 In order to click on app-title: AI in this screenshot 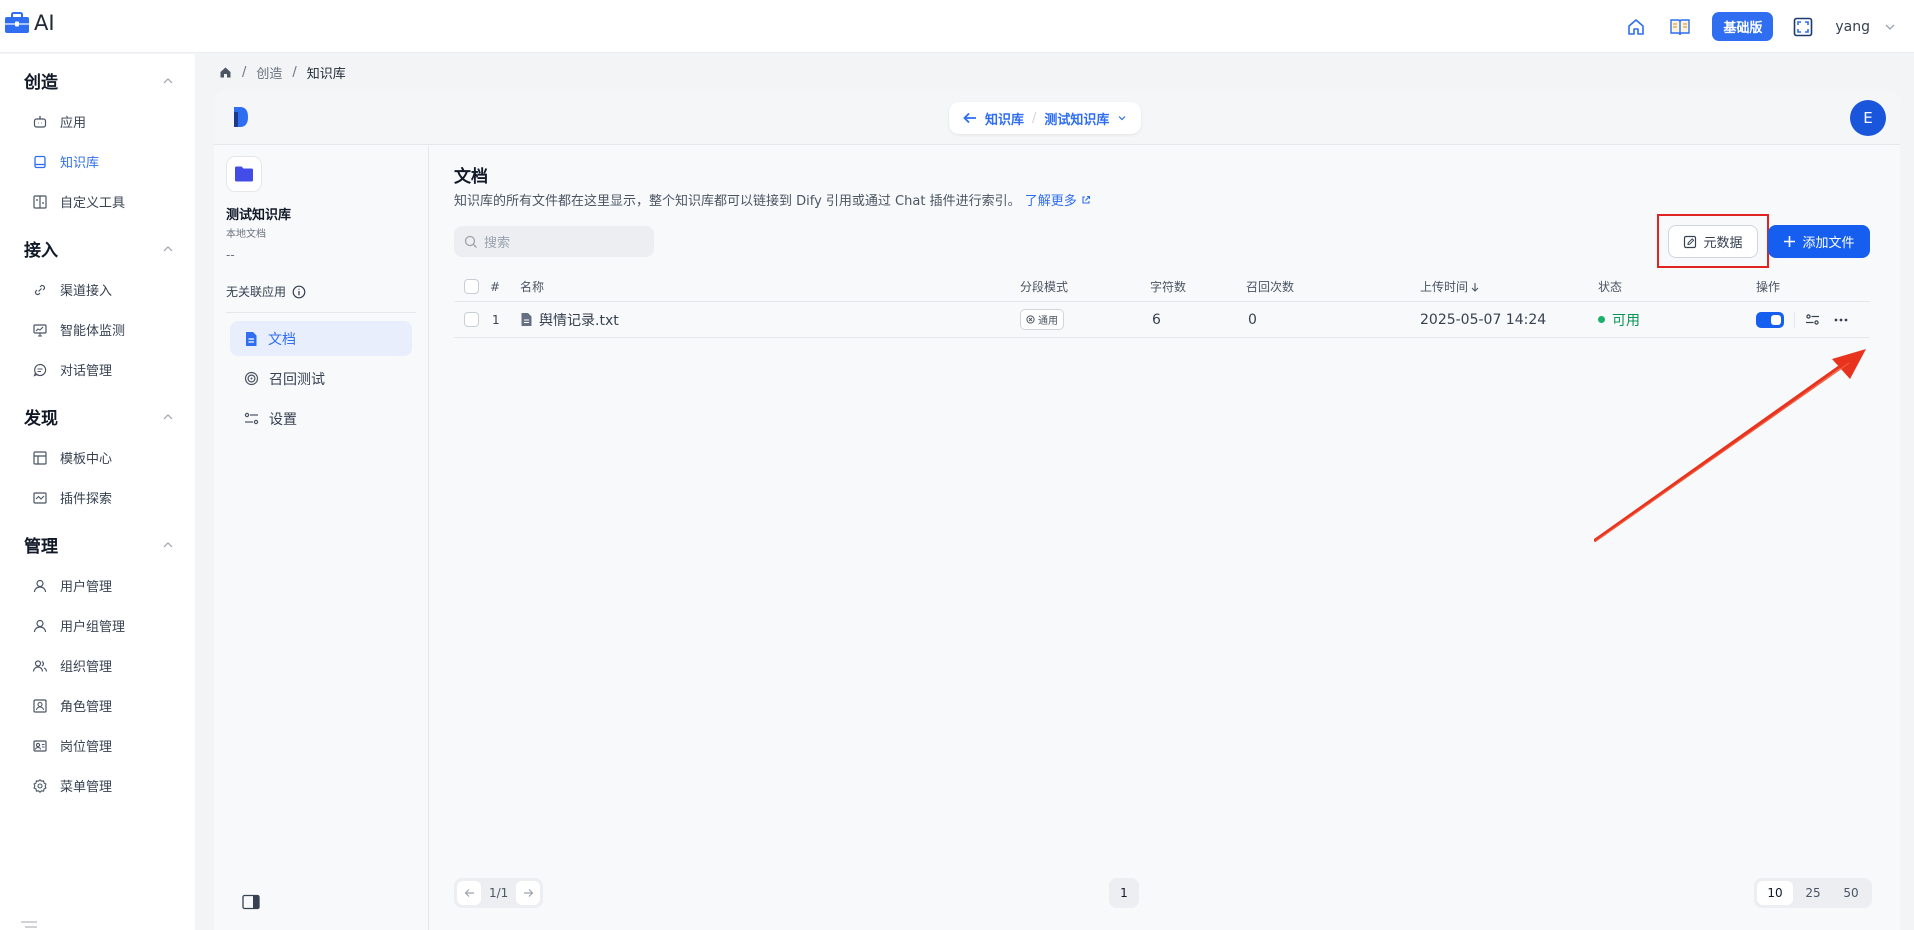, I will do `click(44, 23)`.